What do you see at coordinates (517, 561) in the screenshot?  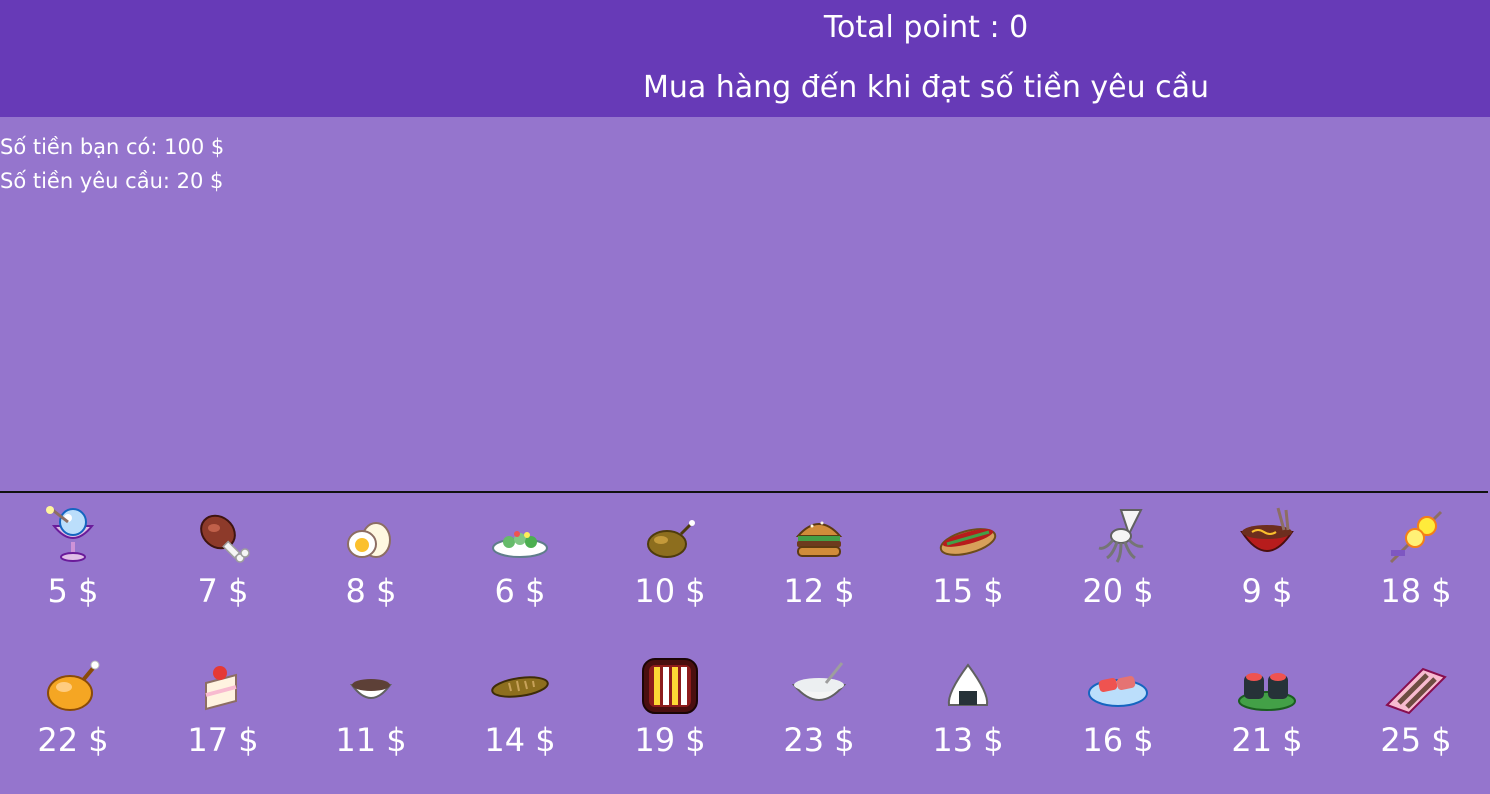 I see `shop-item-3: 6 $` at bounding box center [517, 561].